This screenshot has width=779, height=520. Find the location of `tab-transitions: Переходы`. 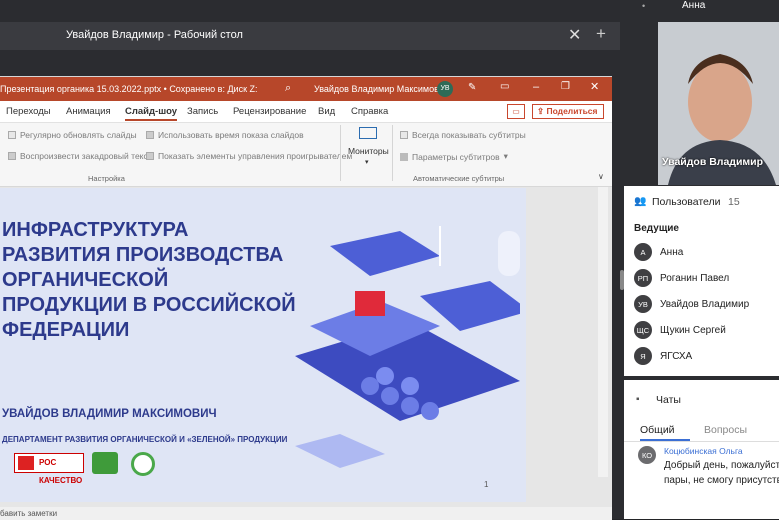

tab-transitions: Переходы is located at coordinates (28, 111).